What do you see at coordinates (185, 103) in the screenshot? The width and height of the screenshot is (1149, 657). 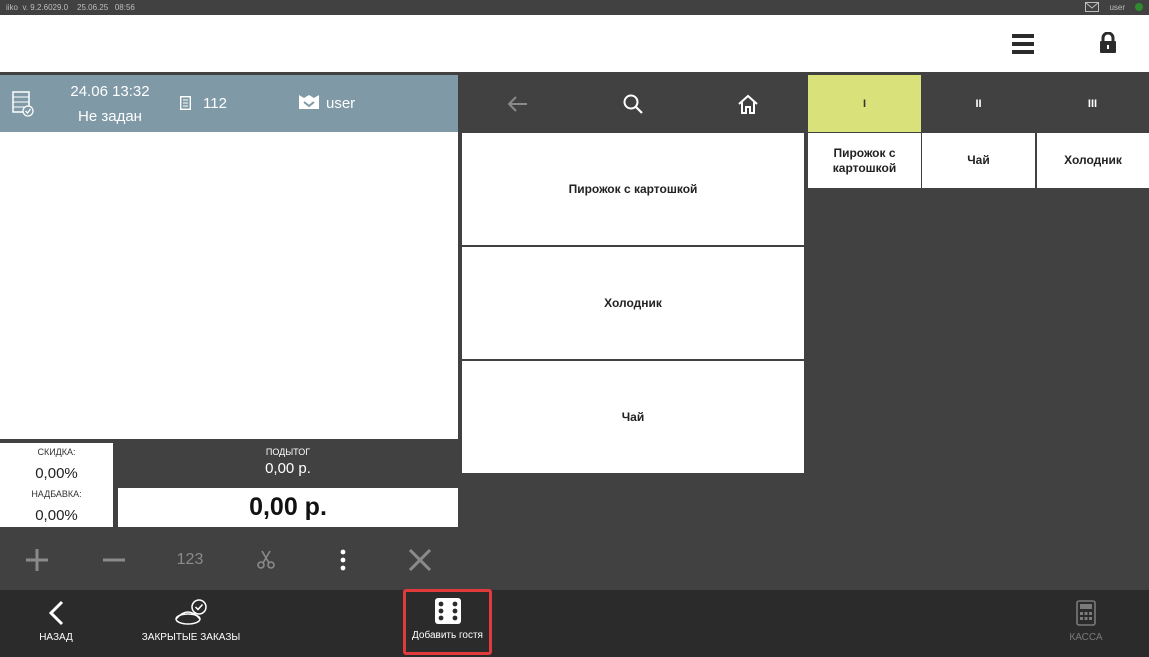 I see `receipt-icon` at bounding box center [185, 103].